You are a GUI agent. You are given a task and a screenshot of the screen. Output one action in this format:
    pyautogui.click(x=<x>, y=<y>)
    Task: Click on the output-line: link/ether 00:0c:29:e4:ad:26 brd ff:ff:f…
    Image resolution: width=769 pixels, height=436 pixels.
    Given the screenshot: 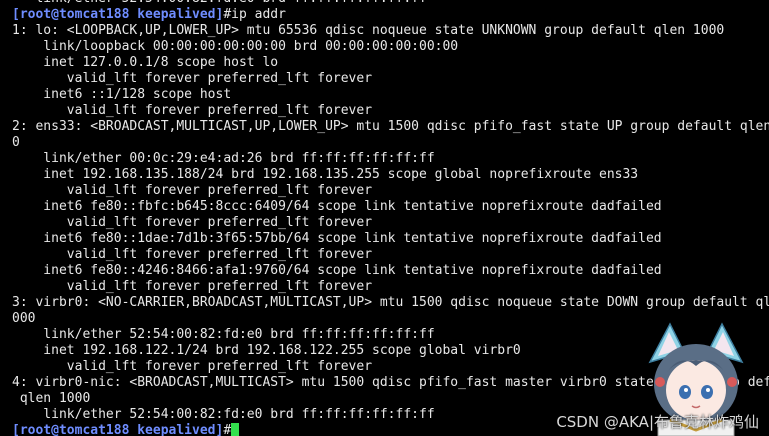 What is the action you would take?
    pyautogui.click(x=223, y=158)
    